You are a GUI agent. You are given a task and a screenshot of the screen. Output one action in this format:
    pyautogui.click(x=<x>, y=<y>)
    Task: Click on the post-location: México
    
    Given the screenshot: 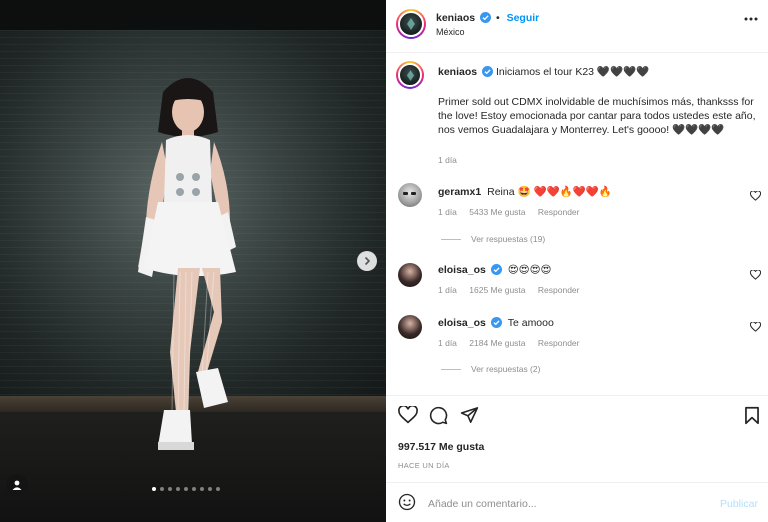 What is the action you would take?
    pyautogui.click(x=450, y=32)
    